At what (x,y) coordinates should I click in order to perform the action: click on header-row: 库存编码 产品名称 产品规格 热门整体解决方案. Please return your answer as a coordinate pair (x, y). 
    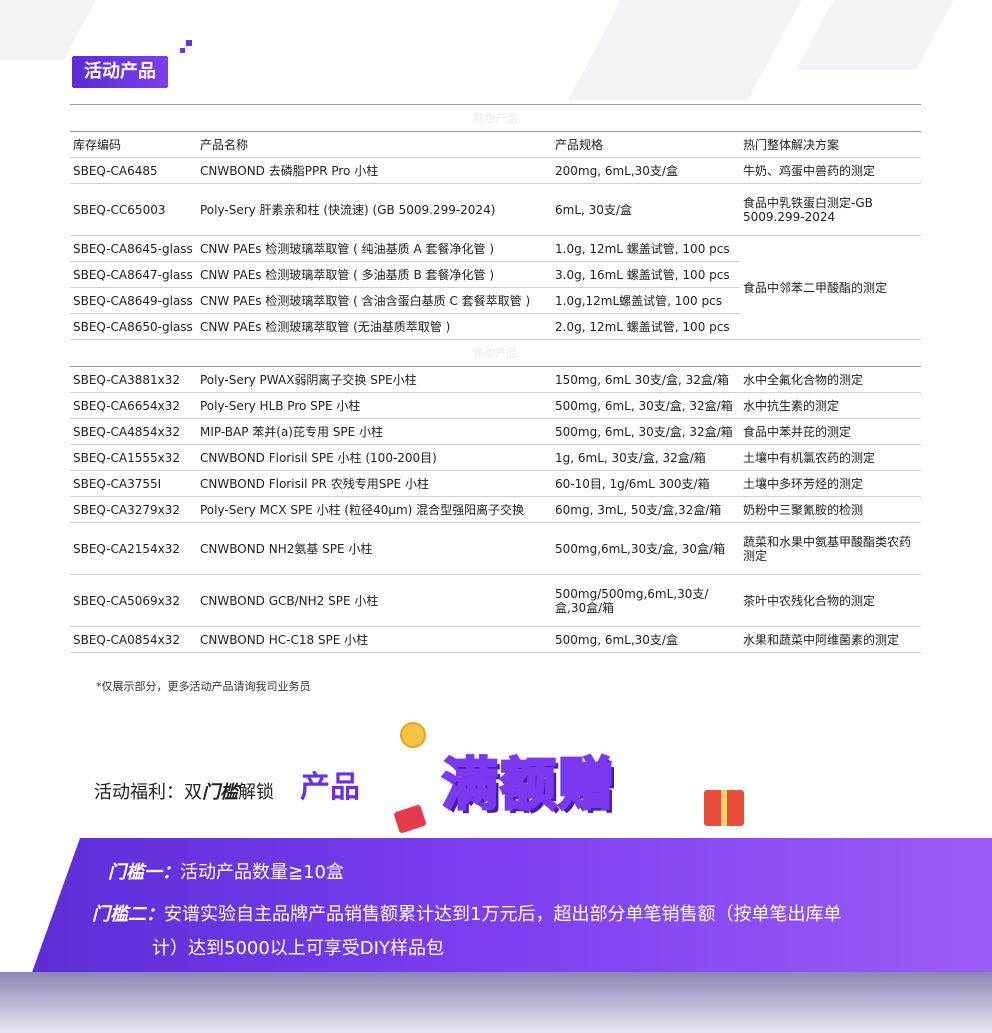
    Looking at the image, I should click on (495, 144).